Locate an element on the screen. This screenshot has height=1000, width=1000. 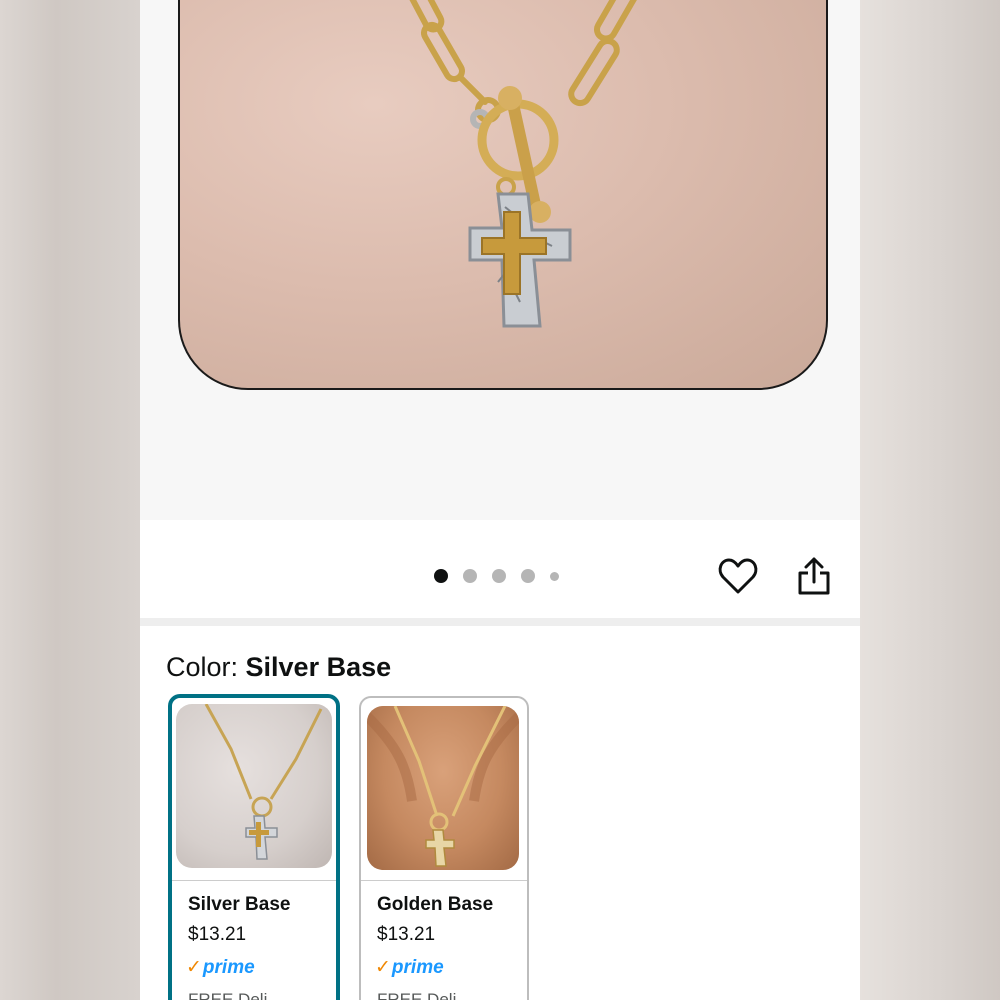
golden-necklace-thumbnail is located at coordinates (443, 786).